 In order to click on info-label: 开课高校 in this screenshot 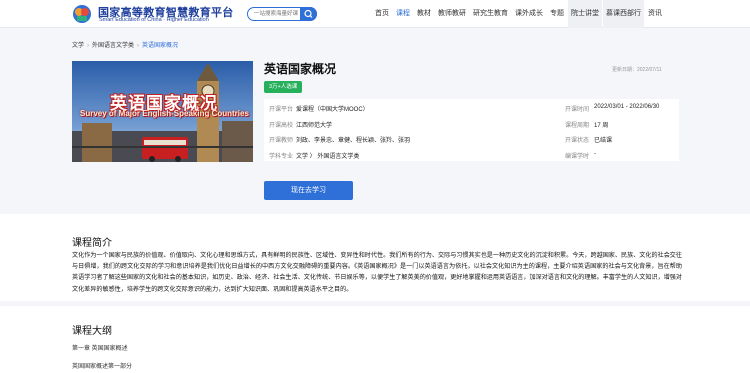, I will do `click(281, 125)`.